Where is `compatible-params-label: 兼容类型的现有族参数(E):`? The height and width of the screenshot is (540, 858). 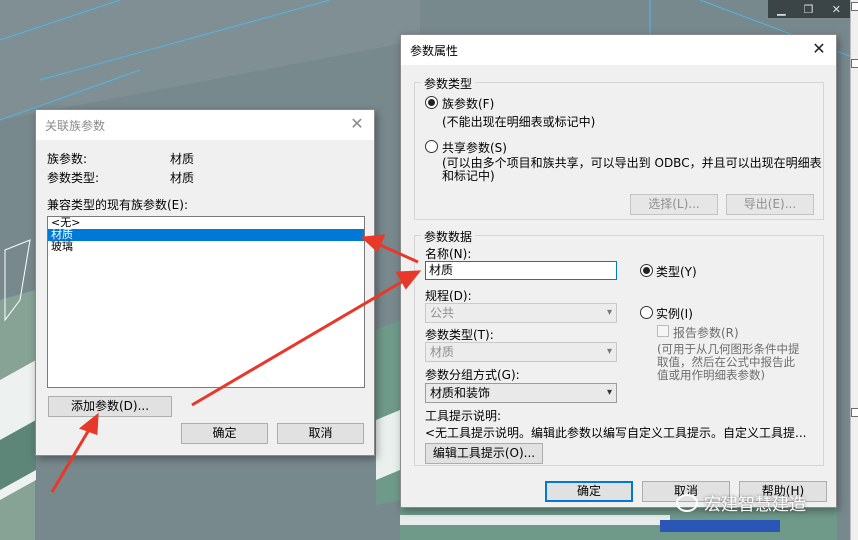
compatible-params-label: 兼容类型的现有族参数(E): is located at coordinates (117, 205).